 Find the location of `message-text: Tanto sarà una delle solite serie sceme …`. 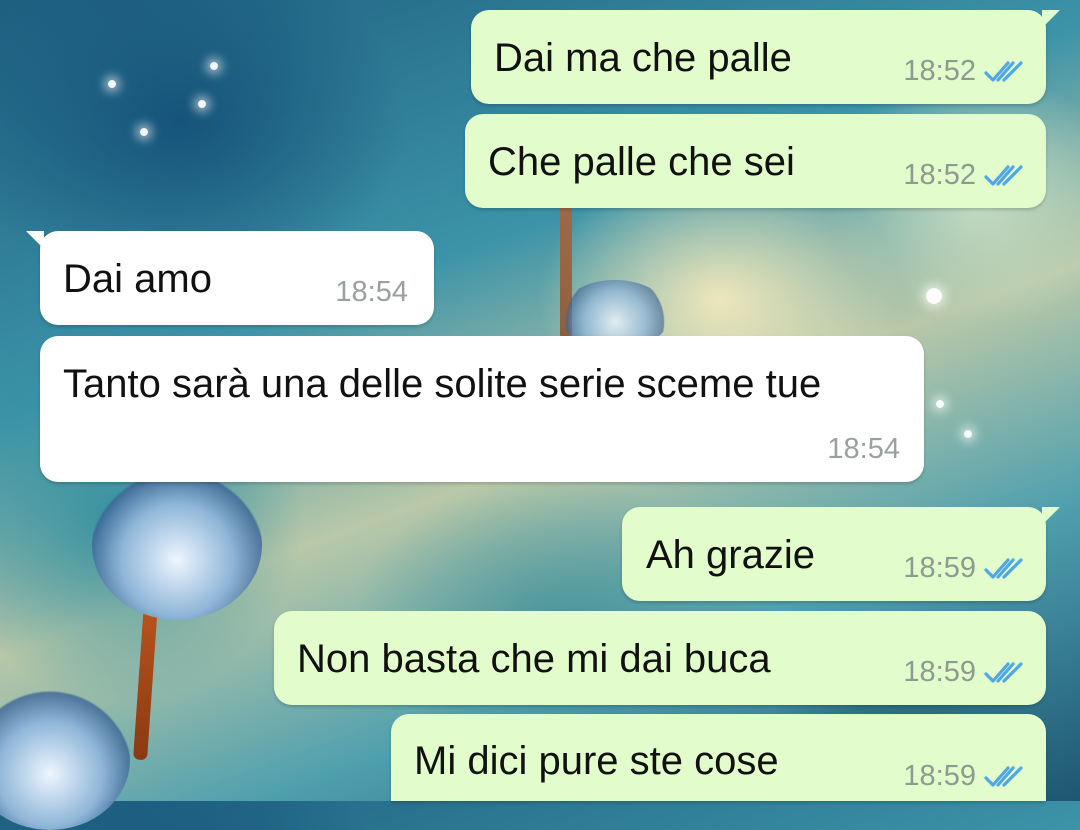

message-text: Tanto sarà una delle solite serie sceme … is located at coordinates (442, 384).